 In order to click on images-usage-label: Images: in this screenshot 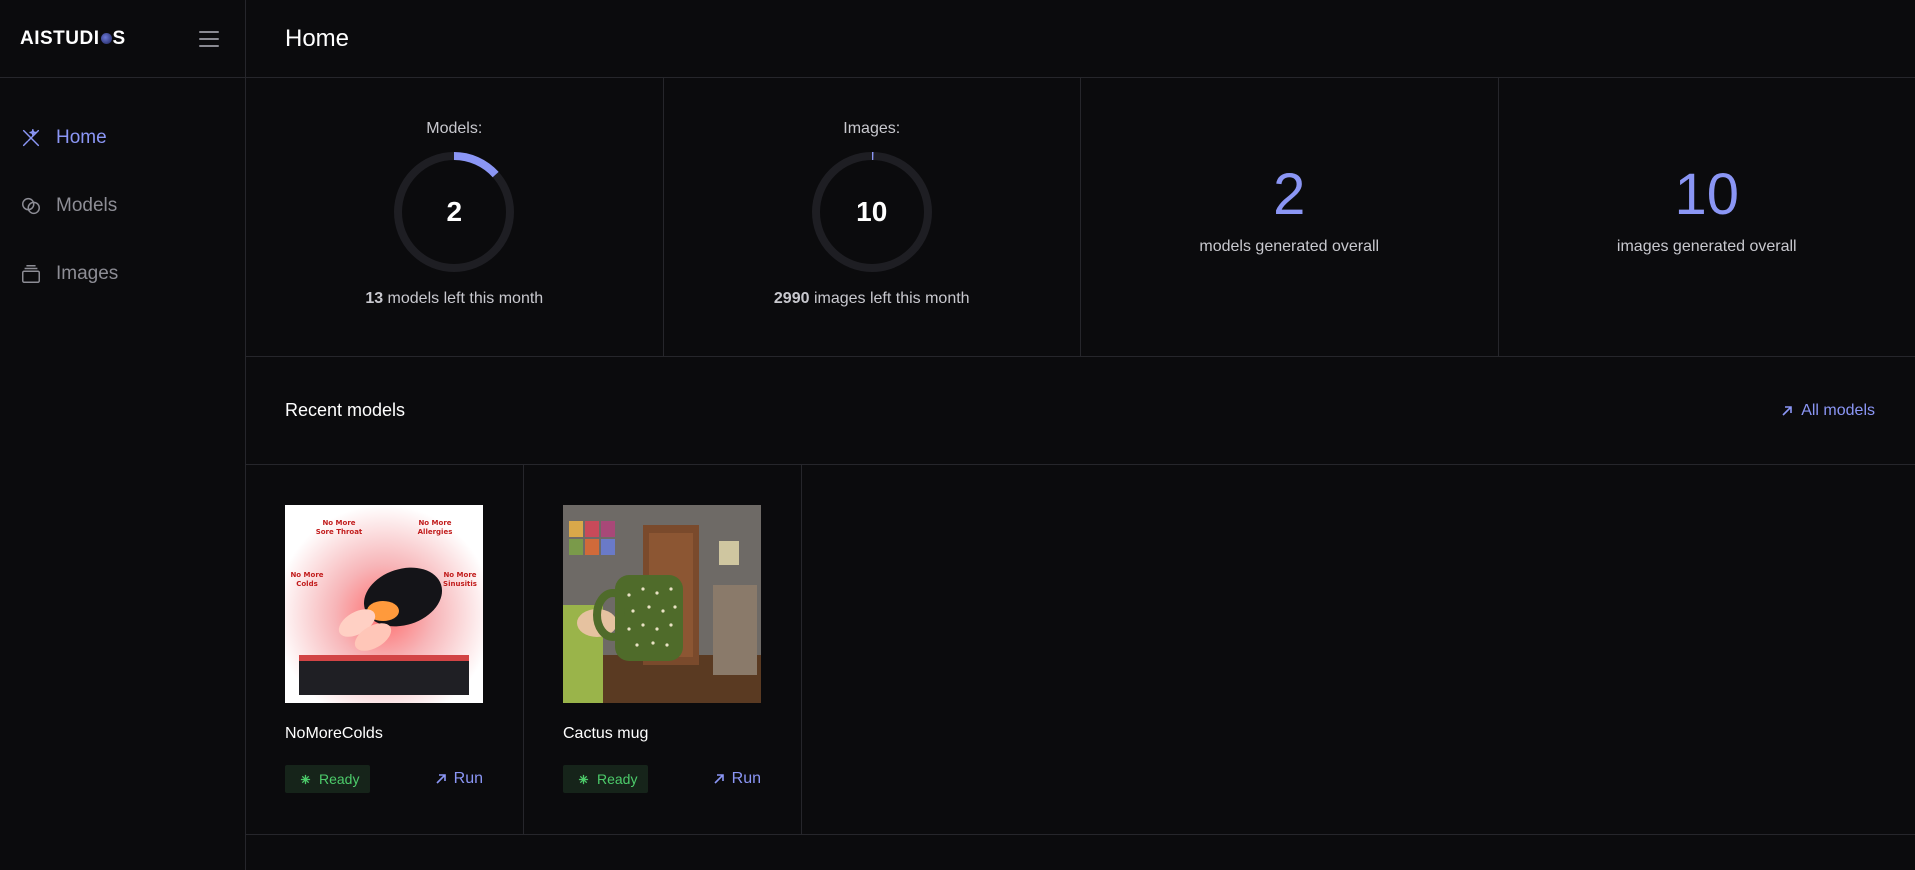, I will do `click(872, 128)`.